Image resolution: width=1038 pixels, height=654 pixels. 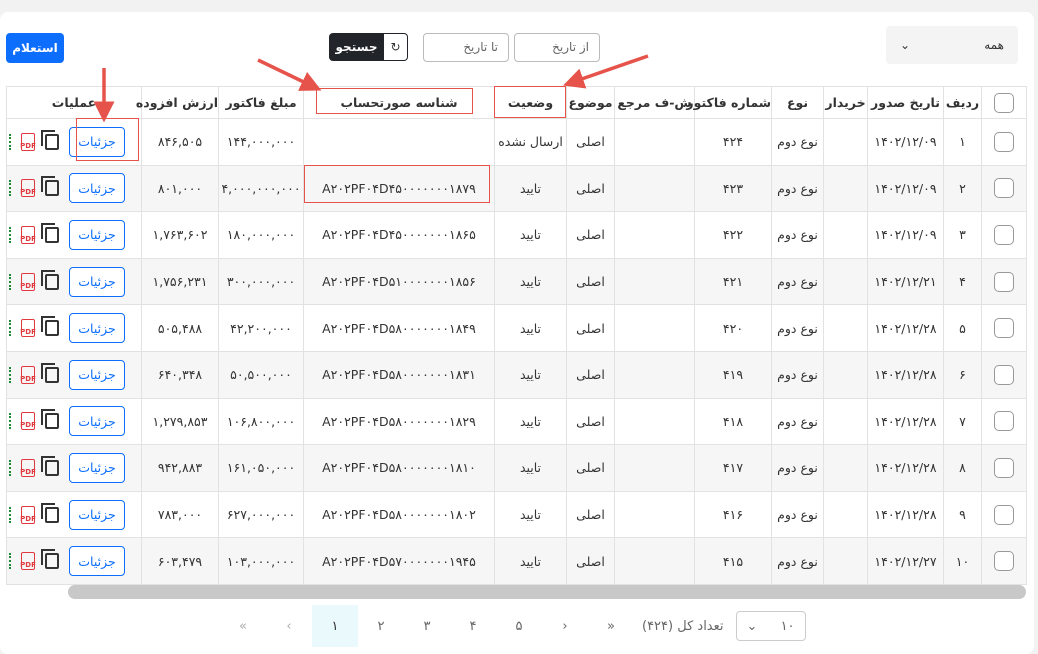 I want to click on cell-inv: ۴۱۶, so click(x=733, y=514).